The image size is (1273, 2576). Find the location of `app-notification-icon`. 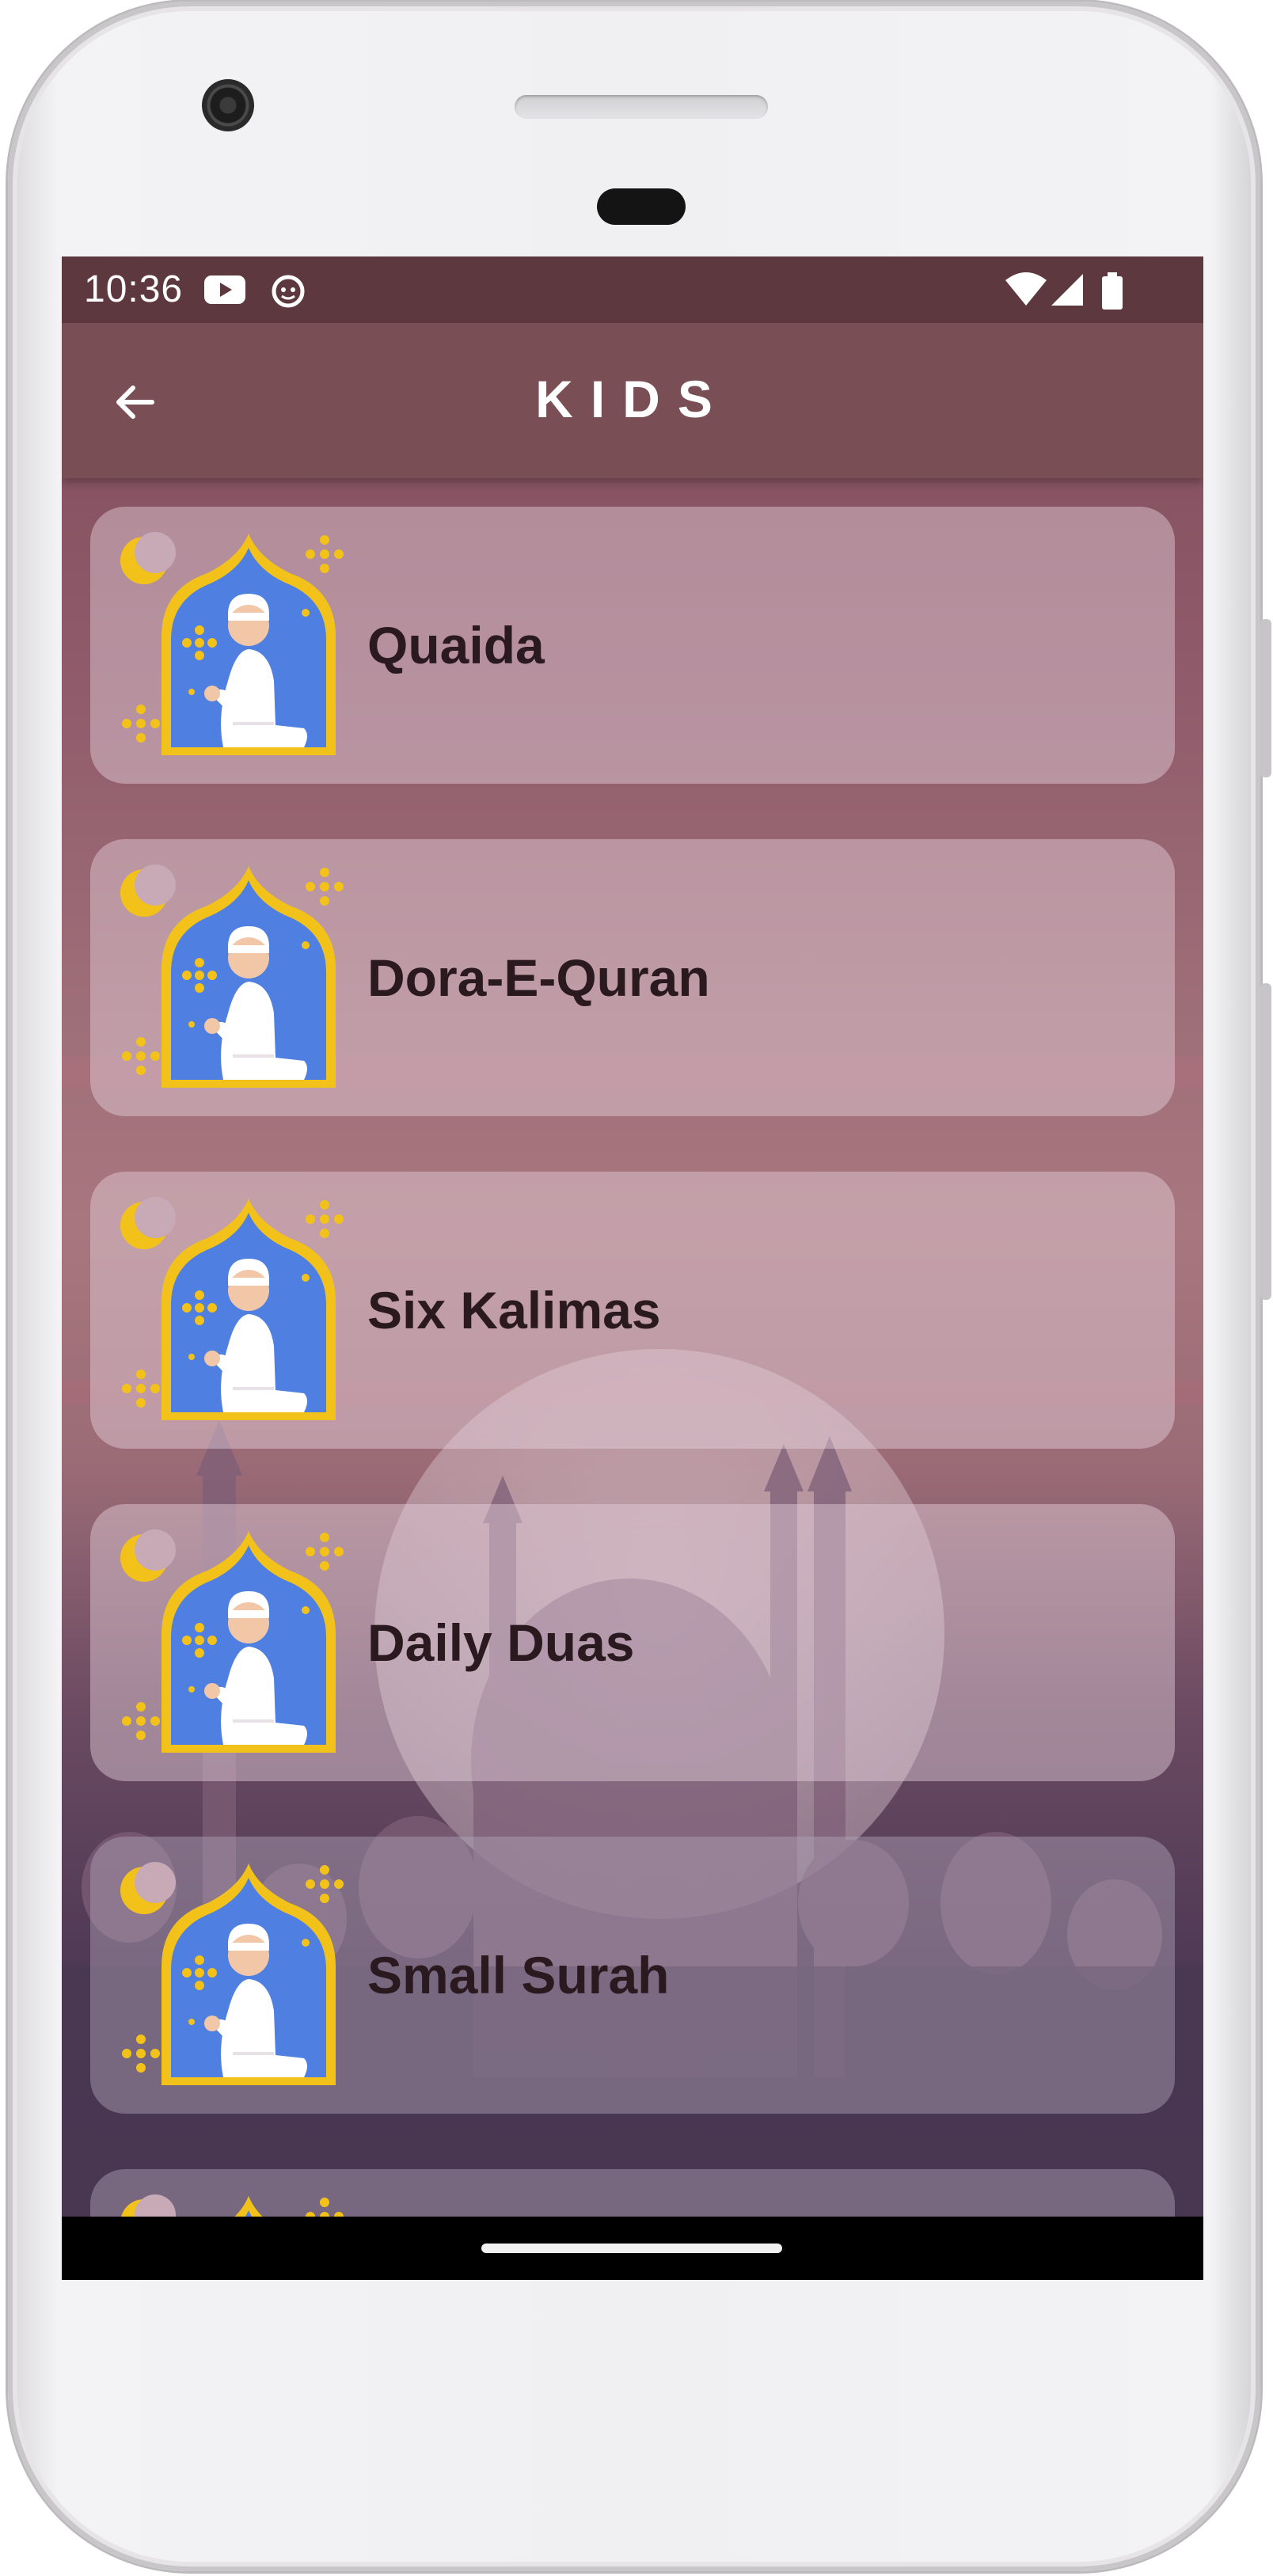

app-notification-icon is located at coordinates (288, 292).